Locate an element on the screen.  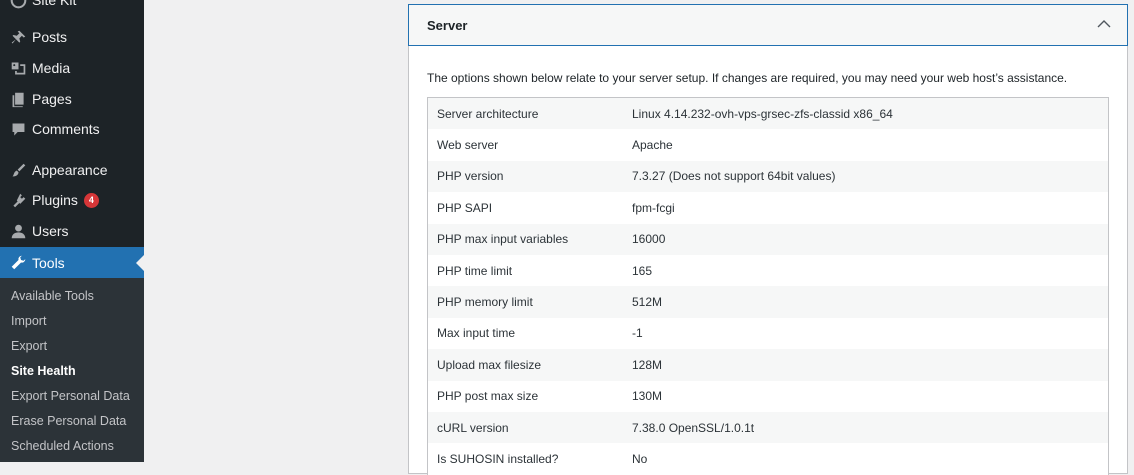
table-row: PHP time limit 165 is located at coordinates (768, 270).